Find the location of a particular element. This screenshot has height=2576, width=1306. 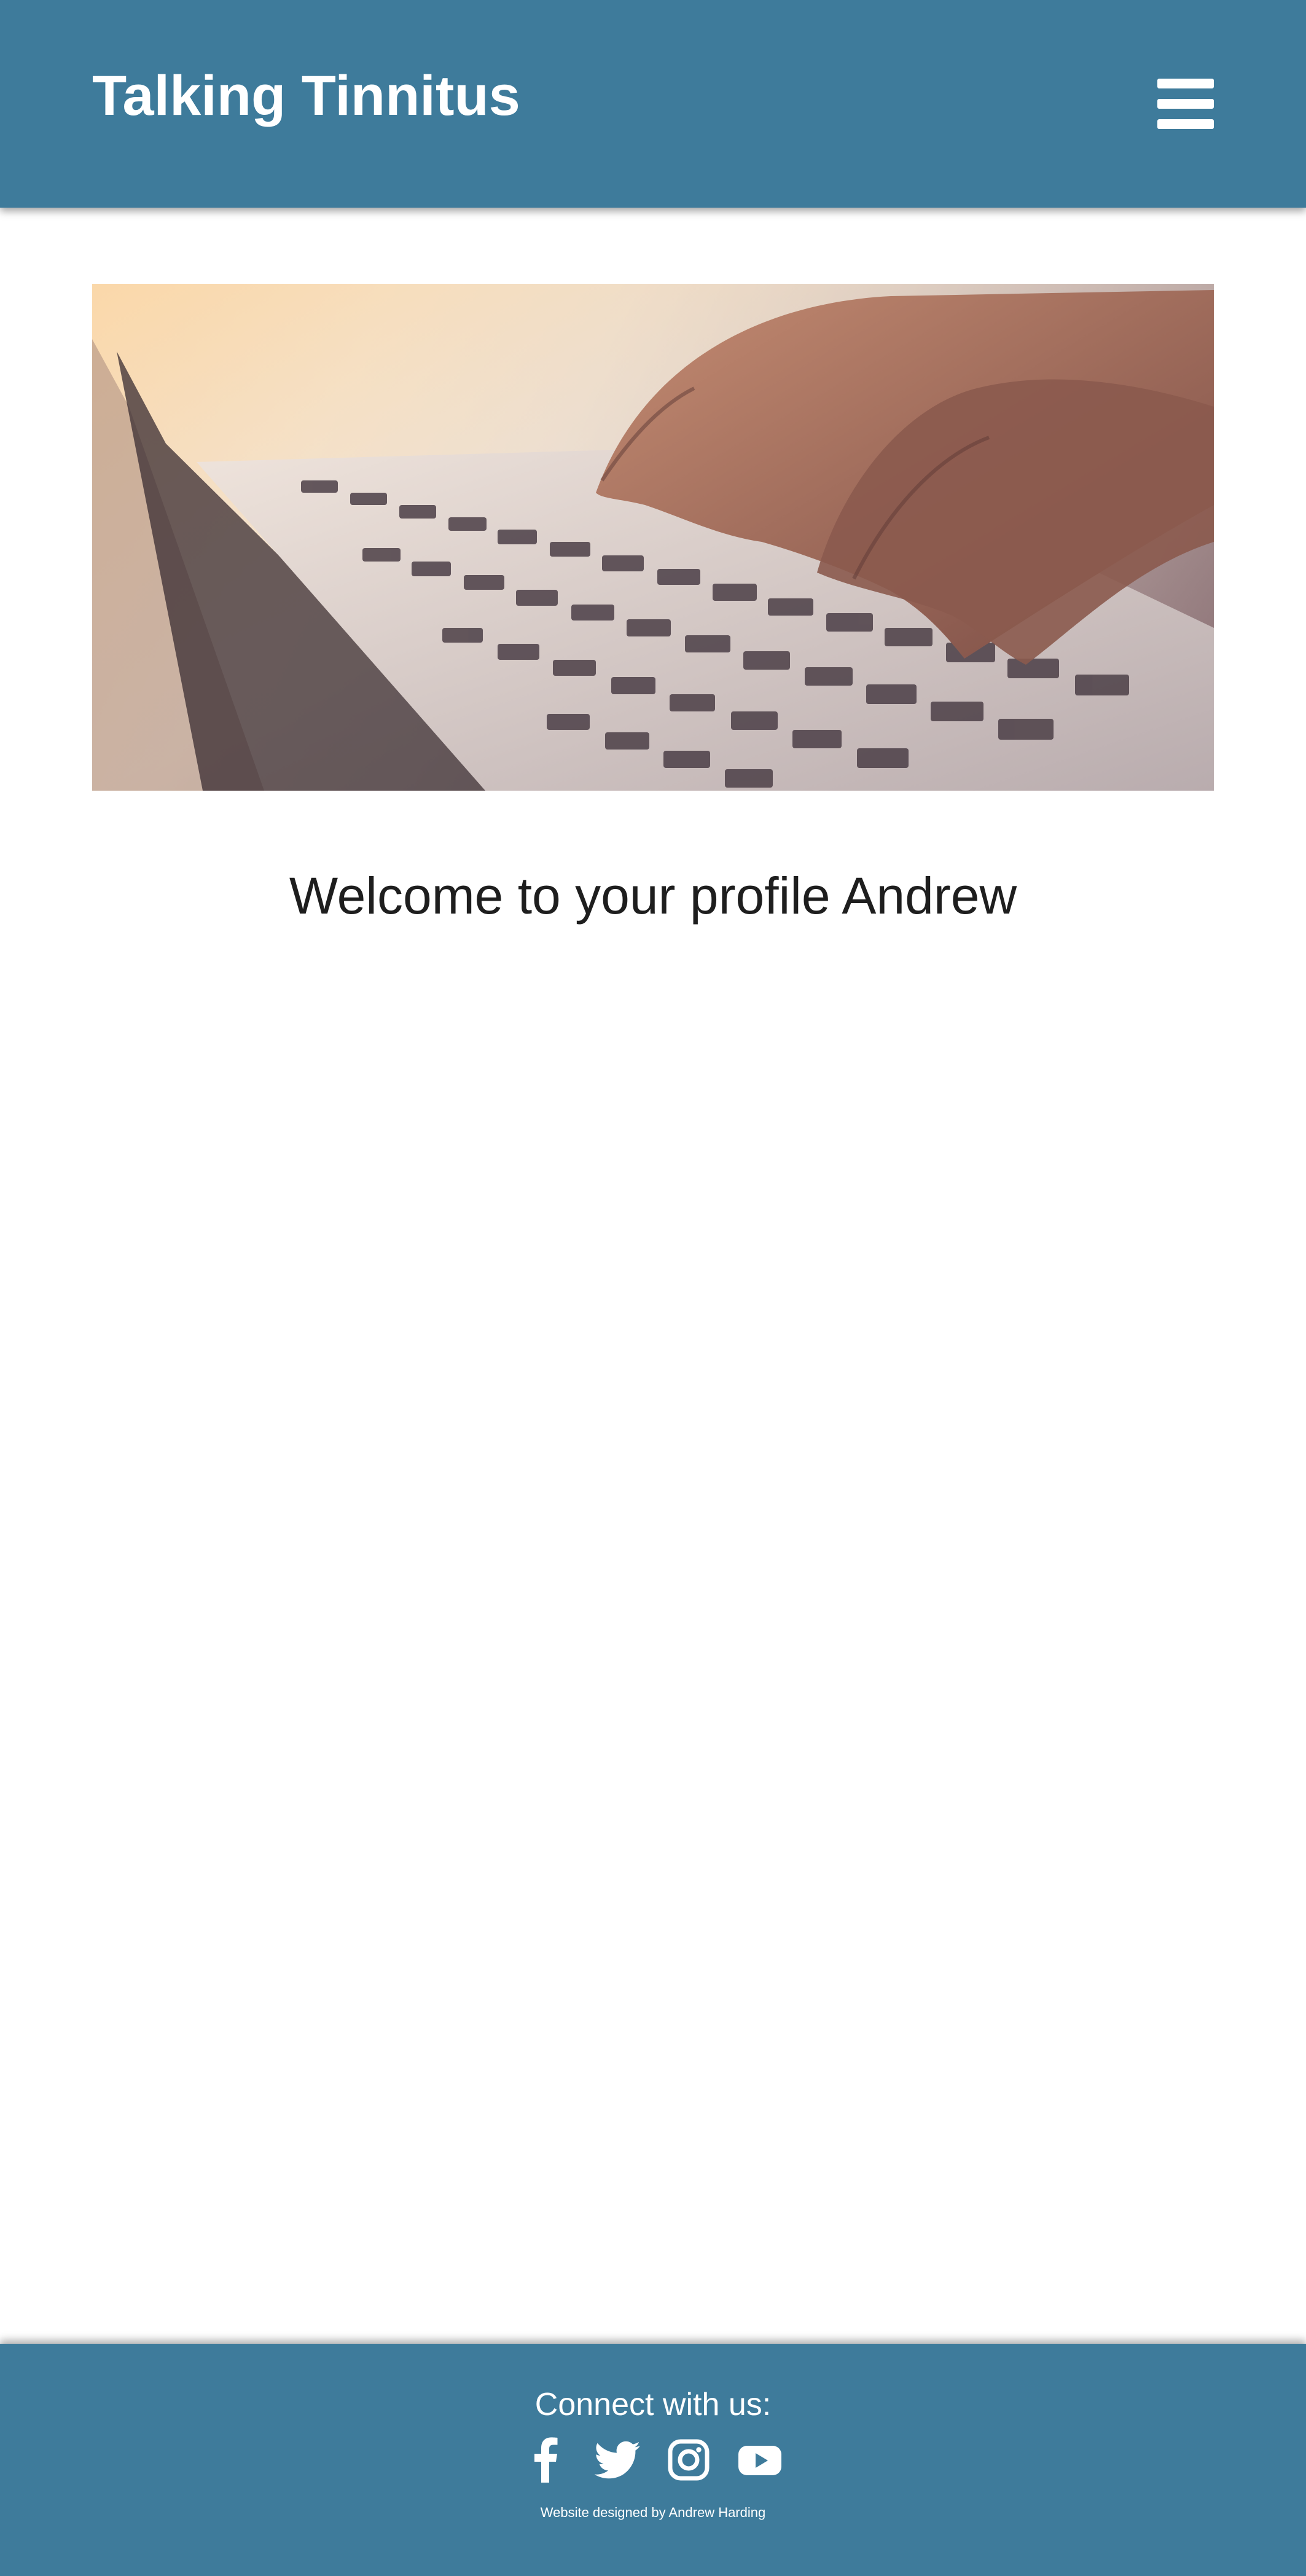

social-links is located at coordinates (653, 2460).